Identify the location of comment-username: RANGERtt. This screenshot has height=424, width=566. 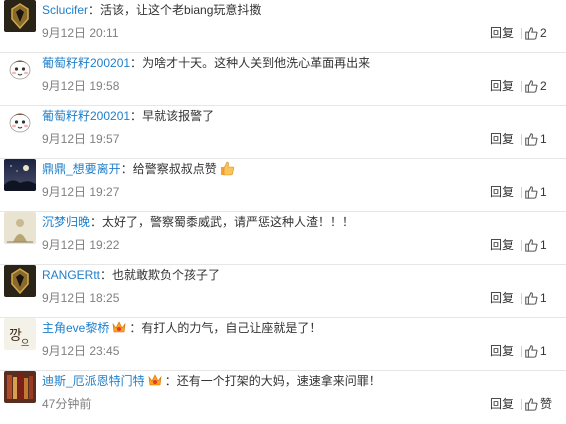
(71, 275).